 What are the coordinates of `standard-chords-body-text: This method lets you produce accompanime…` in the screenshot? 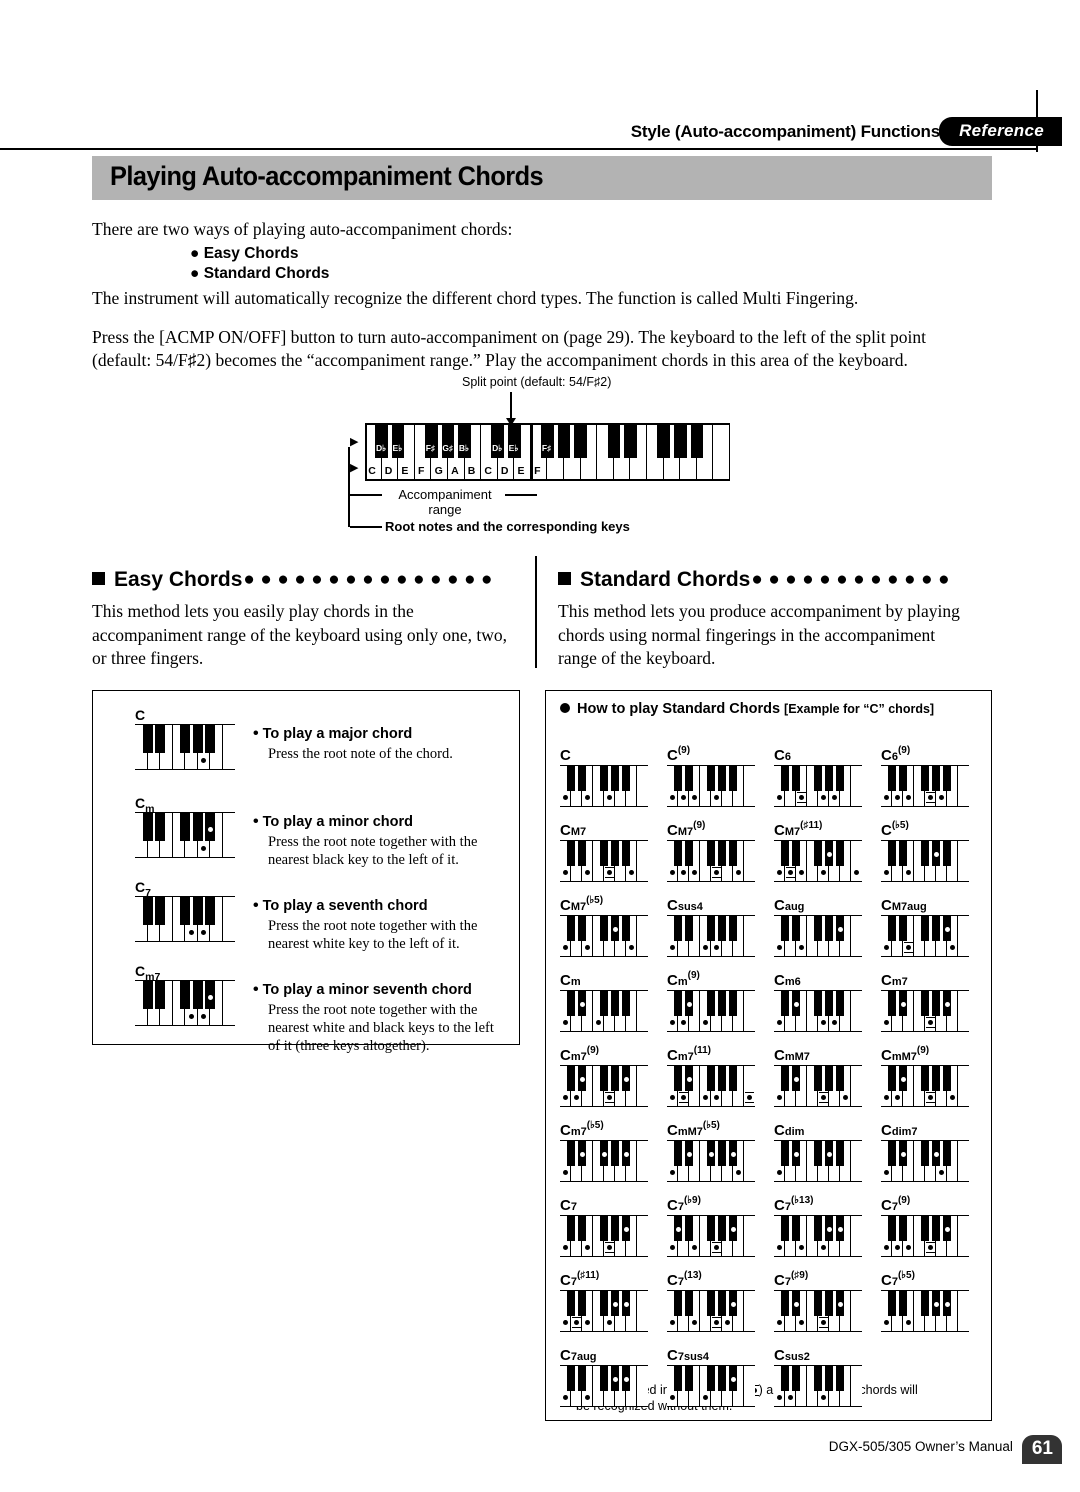 It's located at (759, 634).